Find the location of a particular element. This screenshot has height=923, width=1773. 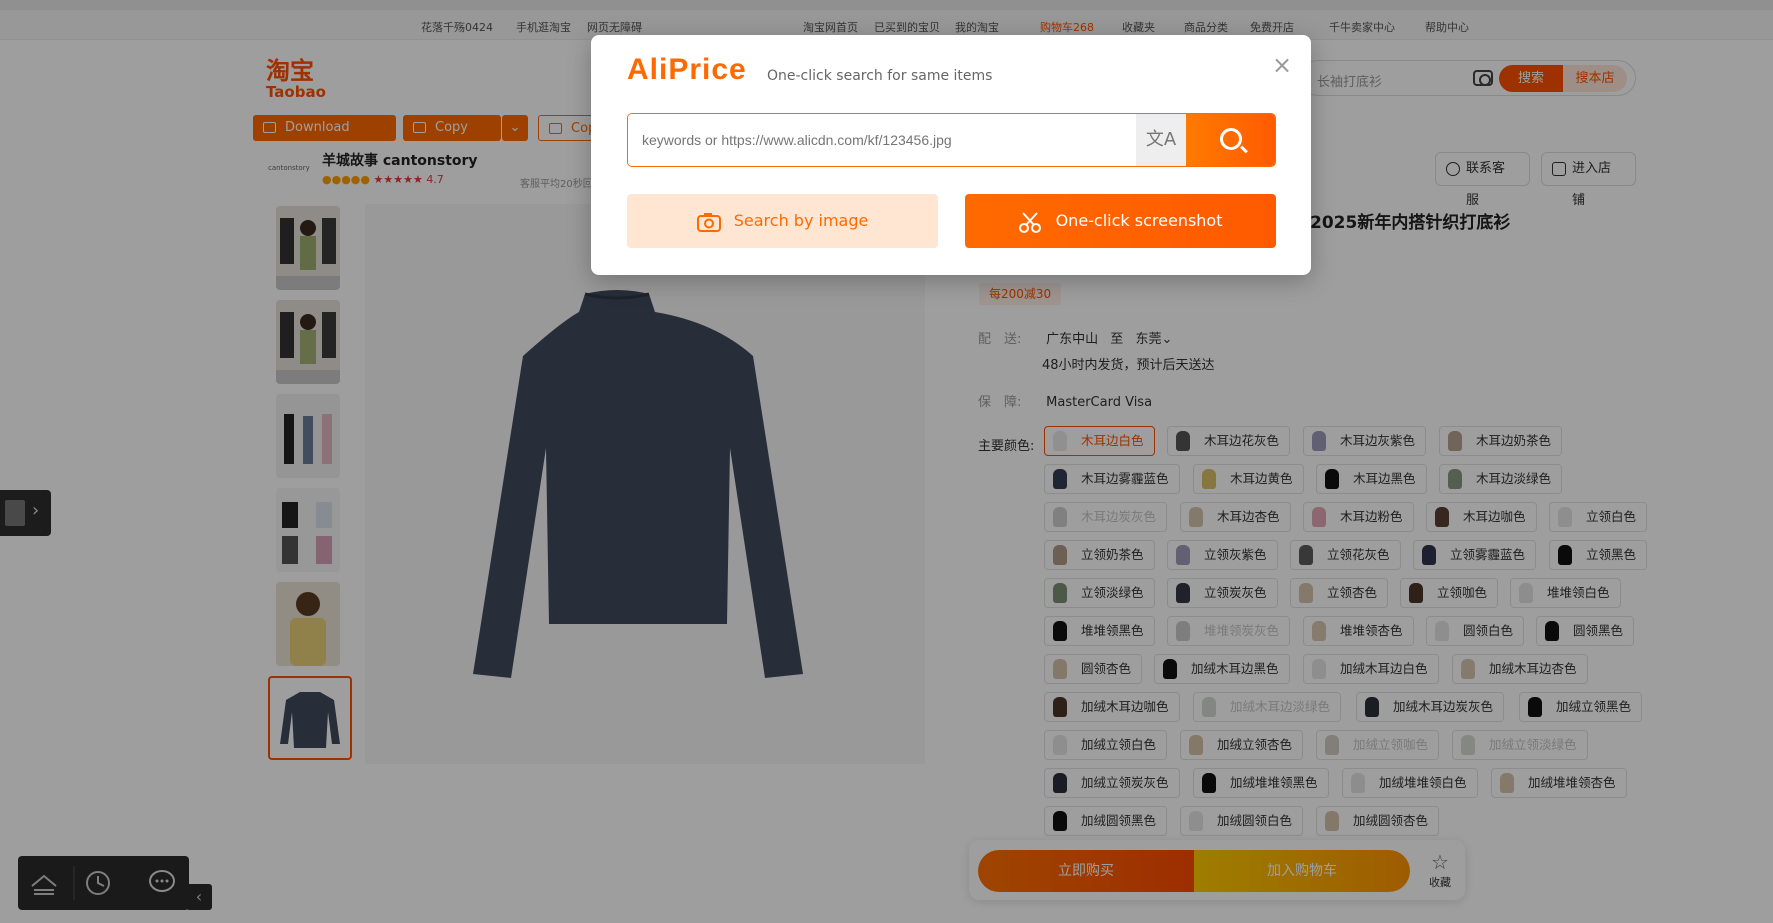

search-by-image-button: Search by image is located at coordinates (782, 221).